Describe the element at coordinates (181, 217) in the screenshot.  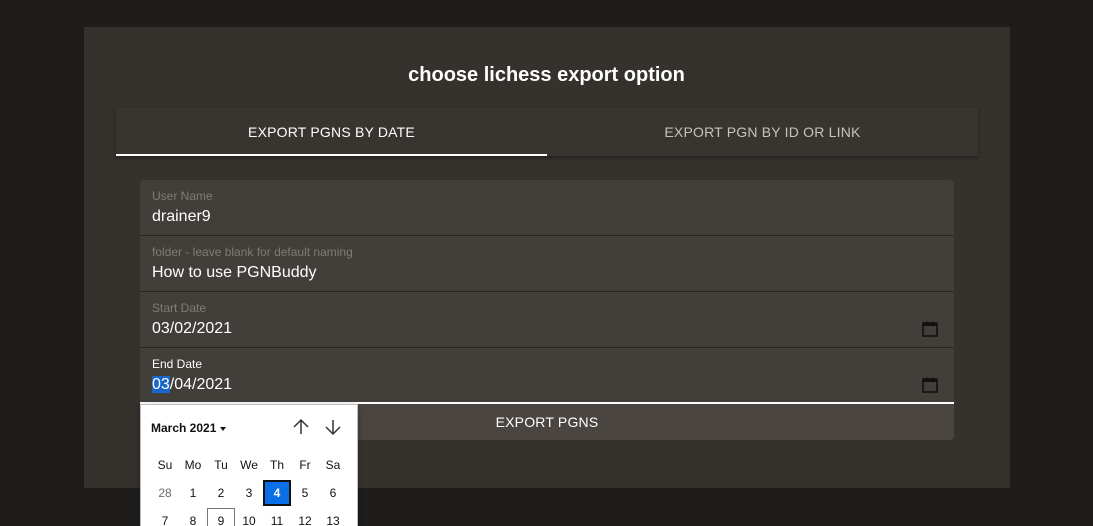
I see `username-value: drainer9` at that location.